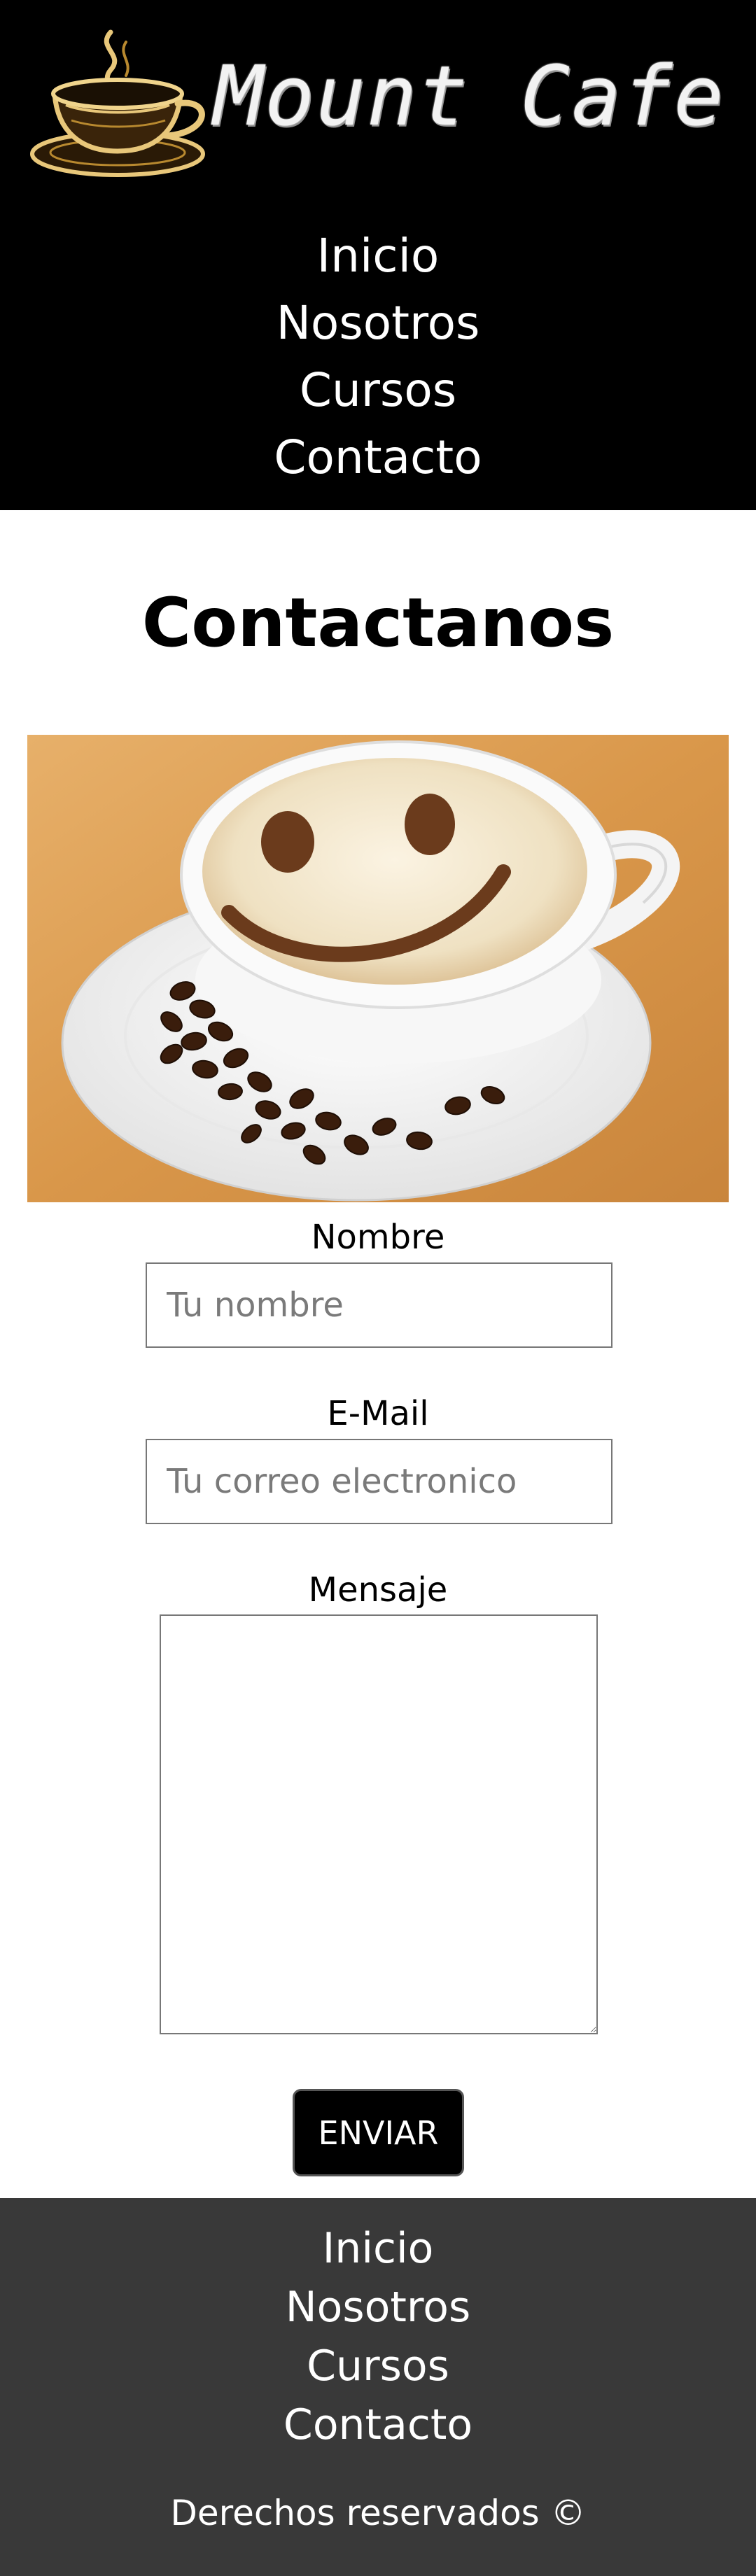 Image resolution: width=756 pixels, height=2576 pixels. What do you see at coordinates (378, 2132) in the screenshot?
I see `send-button: ENVIAR` at bounding box center [378, 2132].